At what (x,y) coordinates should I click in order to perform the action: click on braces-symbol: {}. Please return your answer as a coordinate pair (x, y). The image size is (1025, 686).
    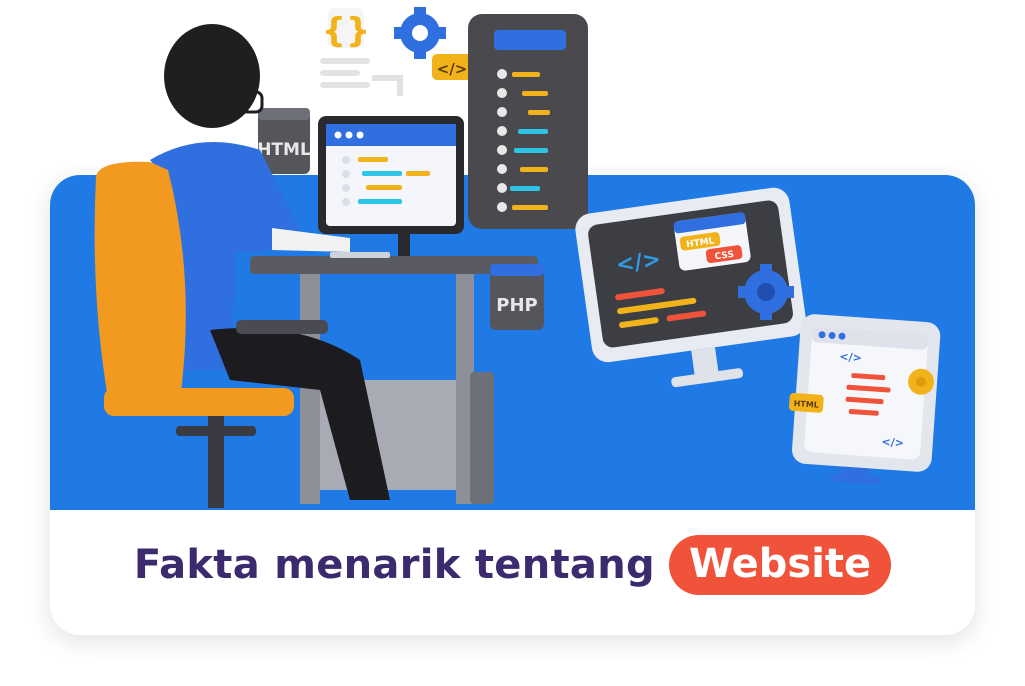
    Looking at the image, I should click on (346, 31).